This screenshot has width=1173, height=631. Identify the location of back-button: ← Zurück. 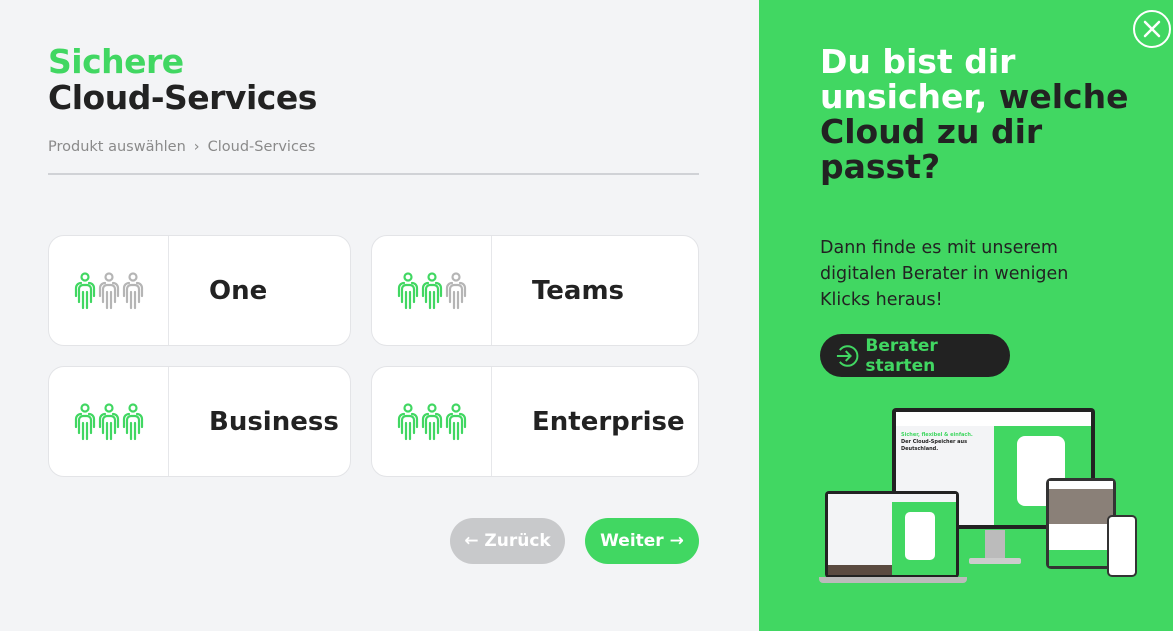
(507, 541).